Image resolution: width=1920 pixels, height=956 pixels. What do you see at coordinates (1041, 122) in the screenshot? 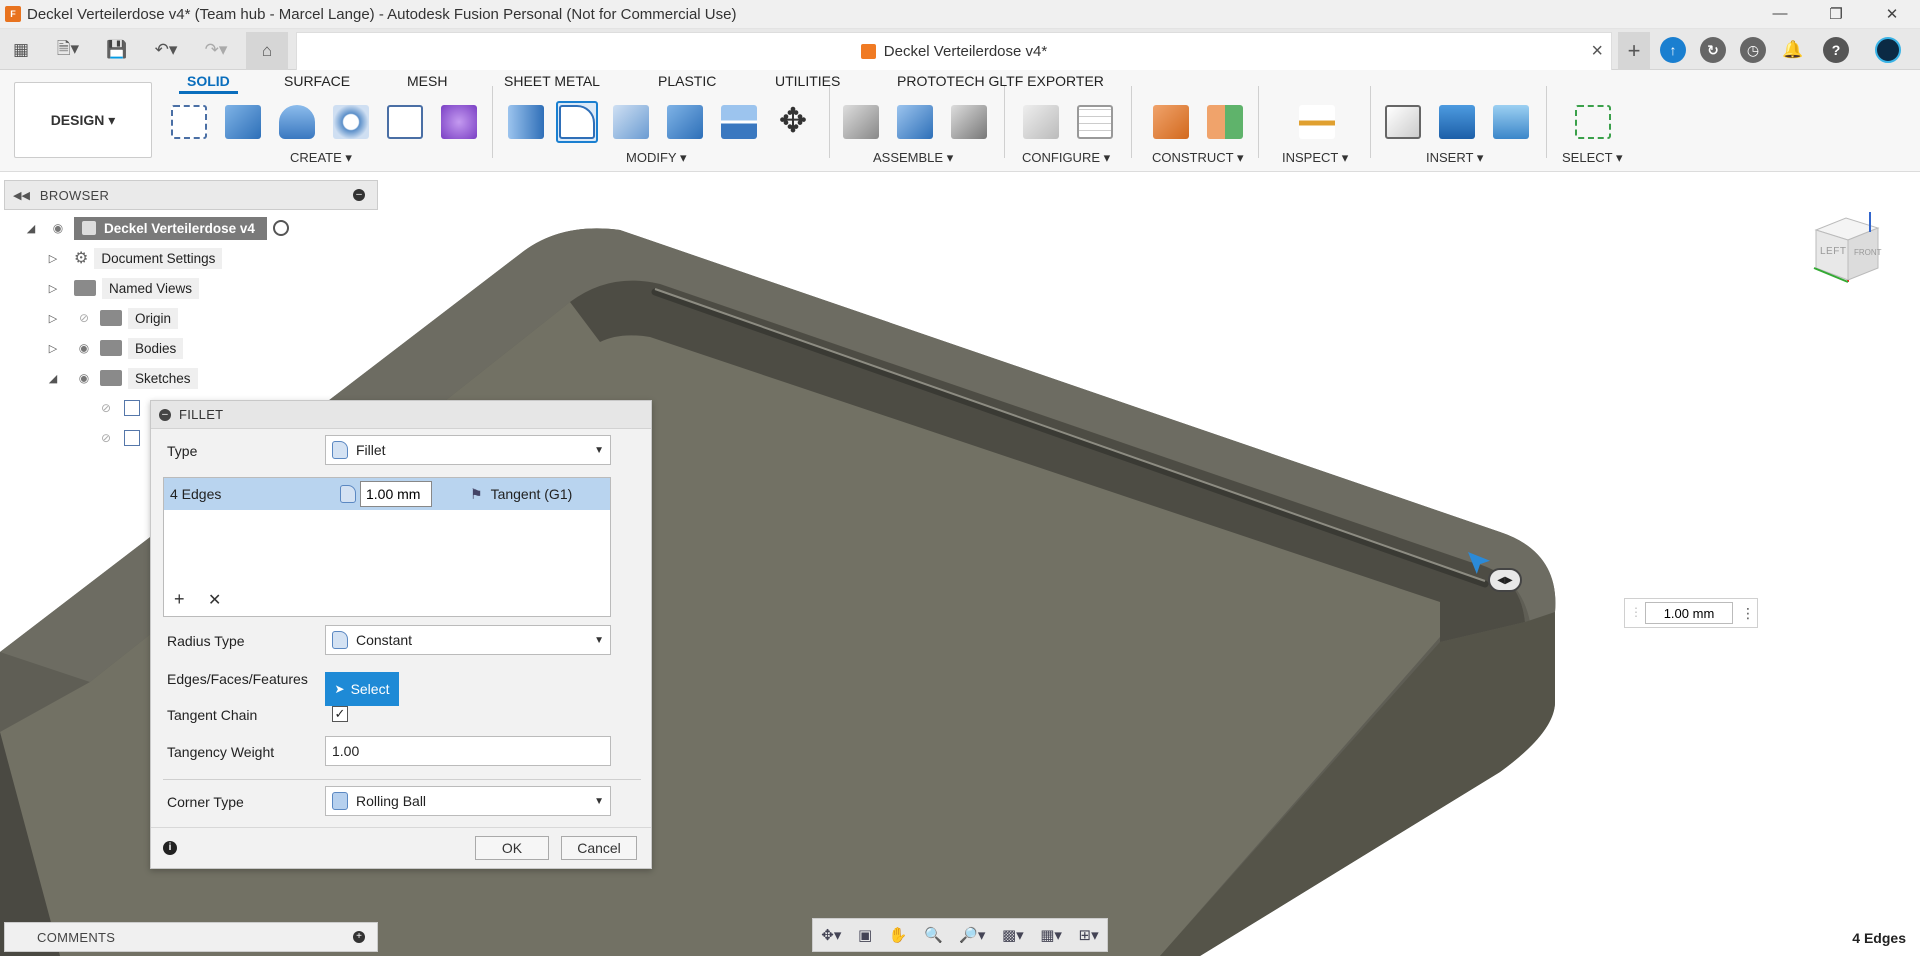
I see `configure-design-tool` at bounding box center [1041, 122].